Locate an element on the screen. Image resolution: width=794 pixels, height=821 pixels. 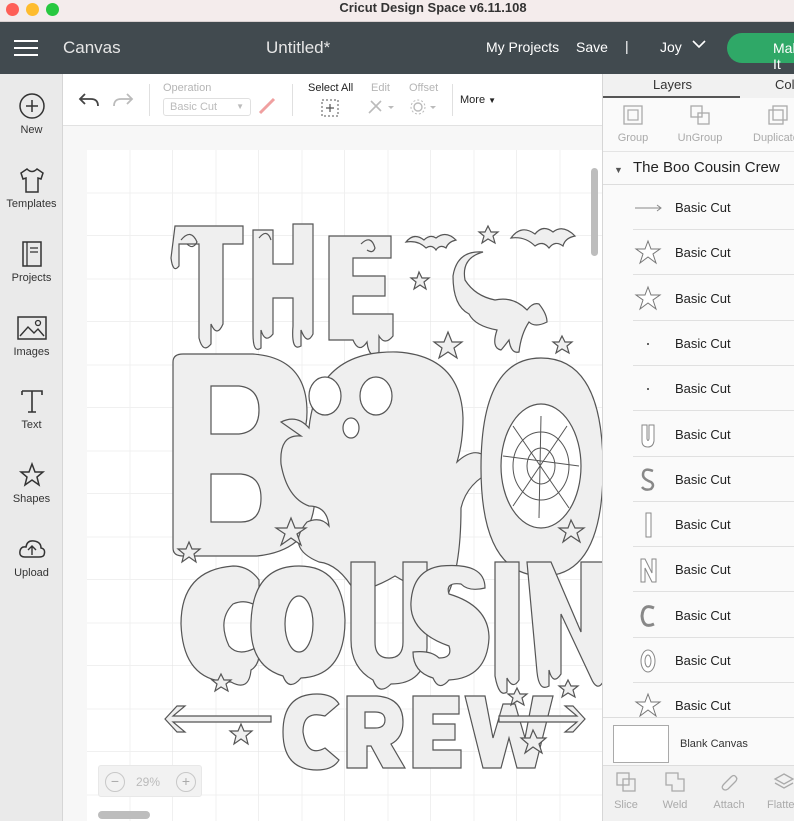
group-name: The Boo Cousin Crew is located at coordinates (706, 167).